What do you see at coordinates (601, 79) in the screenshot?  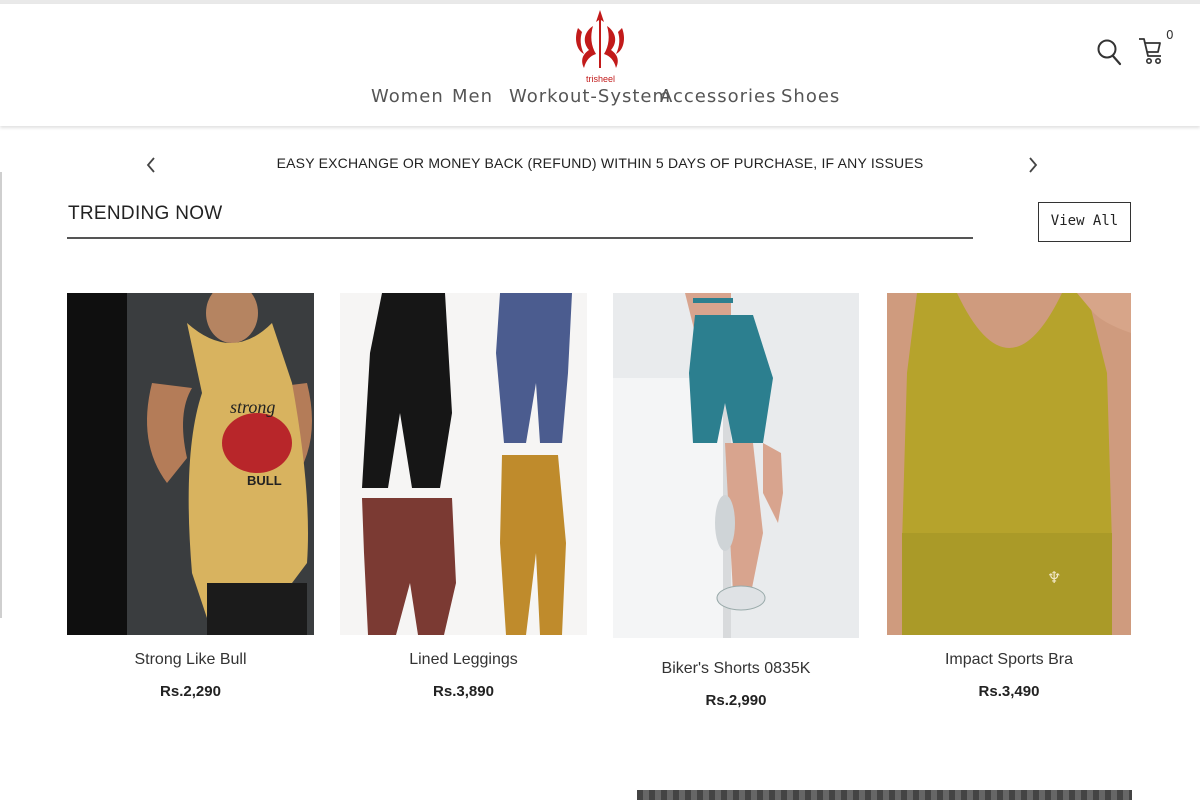 I see `brand-name: trisheel` at bounding box center [601, 79].